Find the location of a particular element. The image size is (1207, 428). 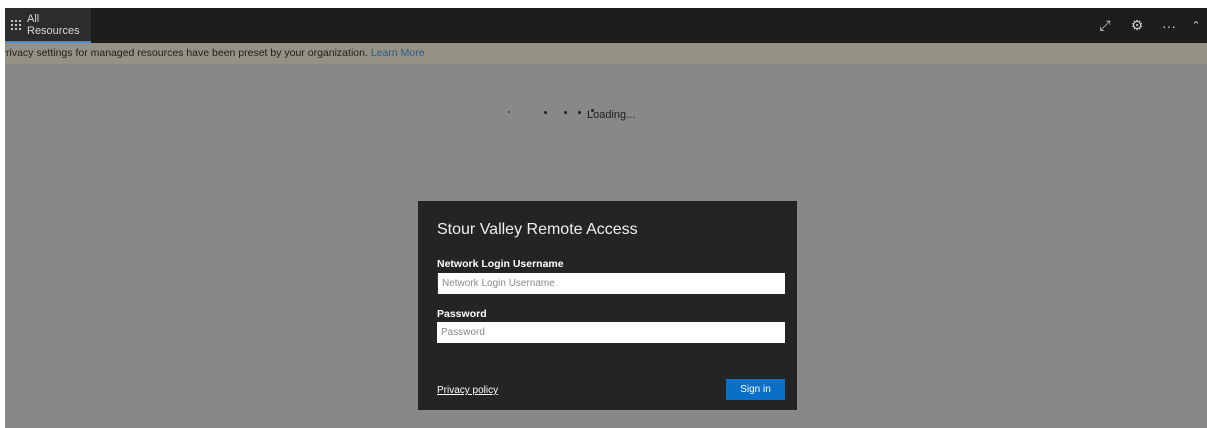

privacy-policy-link: Privacy policy is located at coordinates (467, 390).